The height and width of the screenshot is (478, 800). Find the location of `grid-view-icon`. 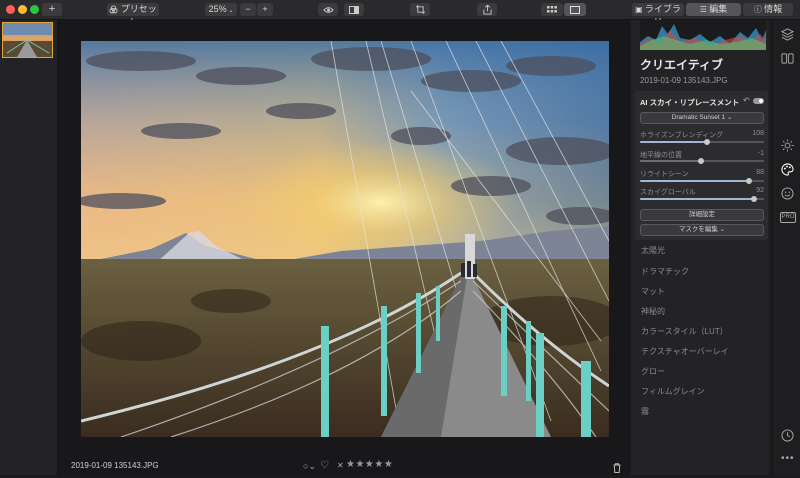

grid-view-icon is located at coordinates (552, 9).